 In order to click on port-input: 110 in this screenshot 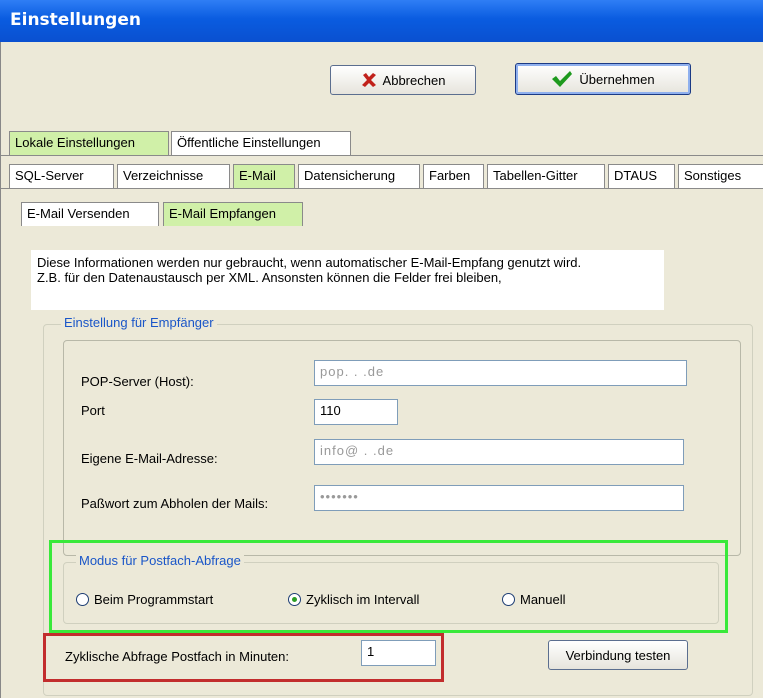, I will do `click(356, 412)`.